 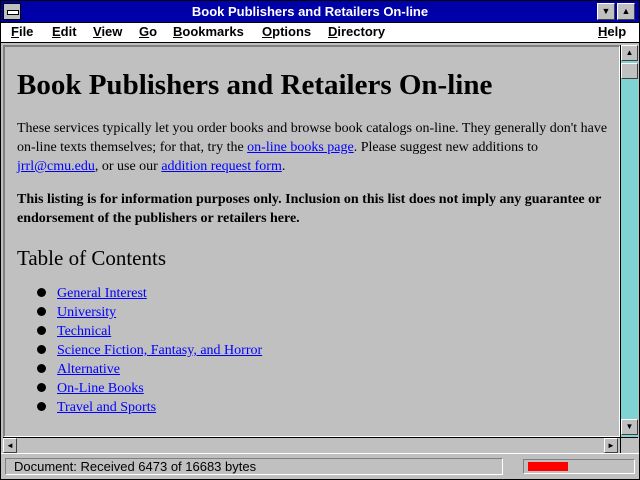 What do you see at coordinates (579, 466) in the screenshot?
I see `progress-bar` at bounding box center [579, 466].